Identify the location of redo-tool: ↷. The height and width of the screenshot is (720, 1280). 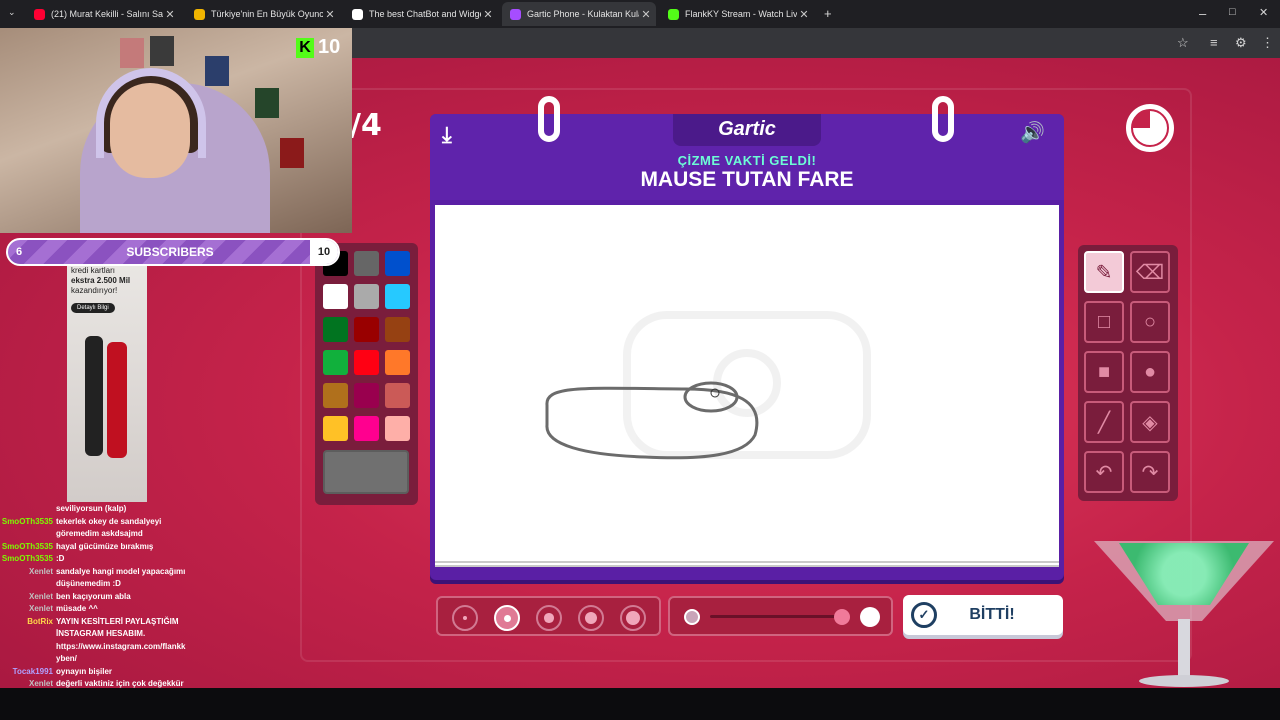
(1150, 472).